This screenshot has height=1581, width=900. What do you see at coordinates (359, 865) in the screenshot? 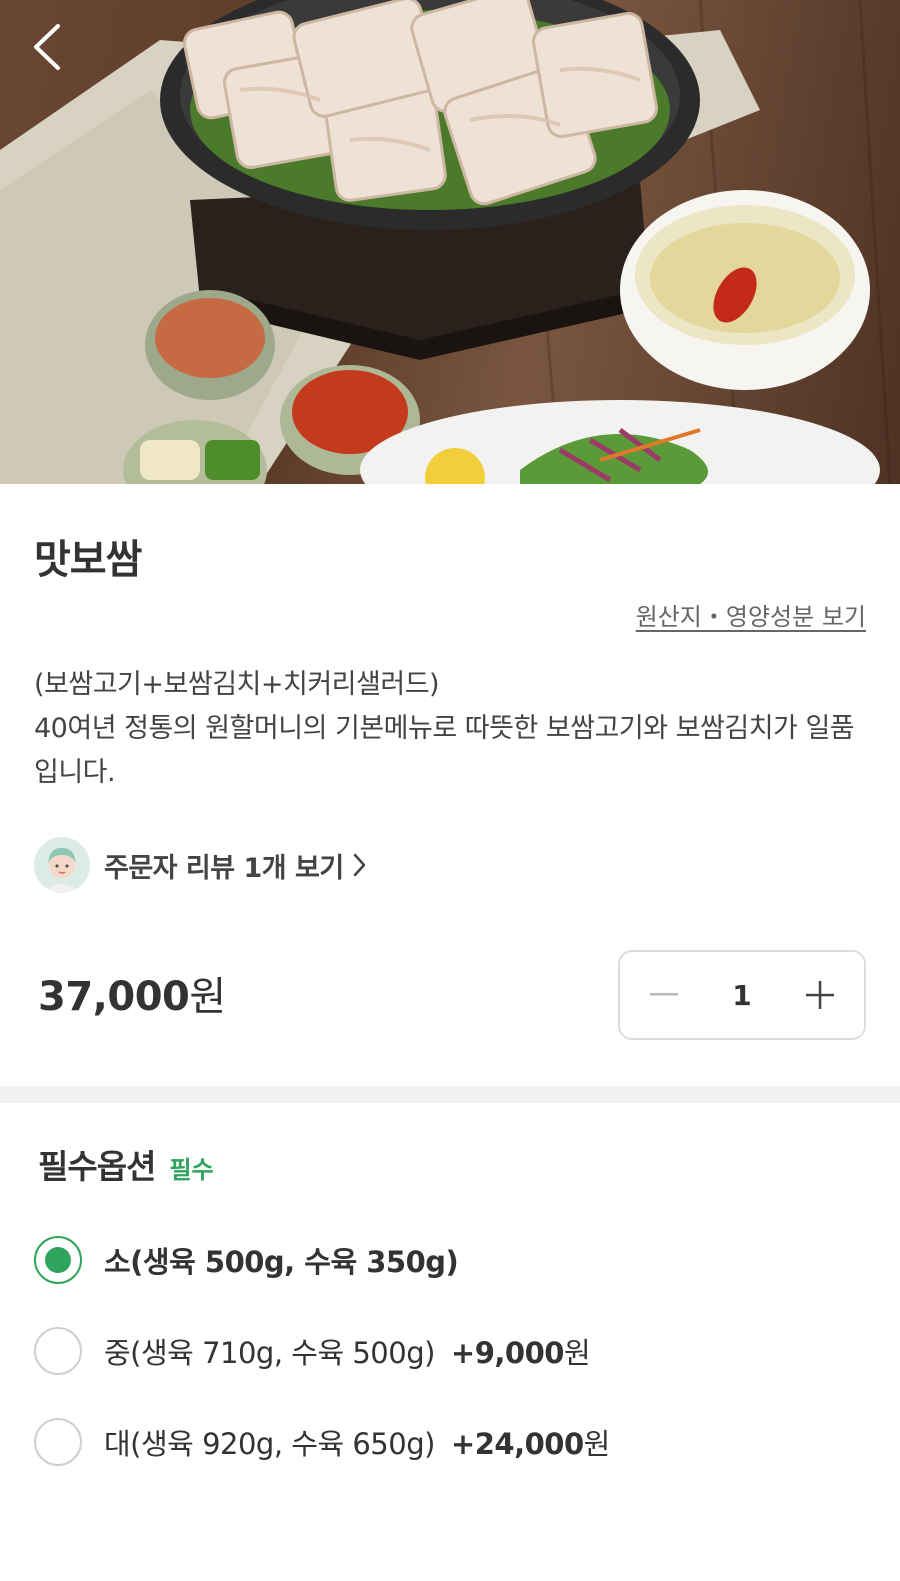
I see `chevron-right-icon` at bounding box center [359, 865].